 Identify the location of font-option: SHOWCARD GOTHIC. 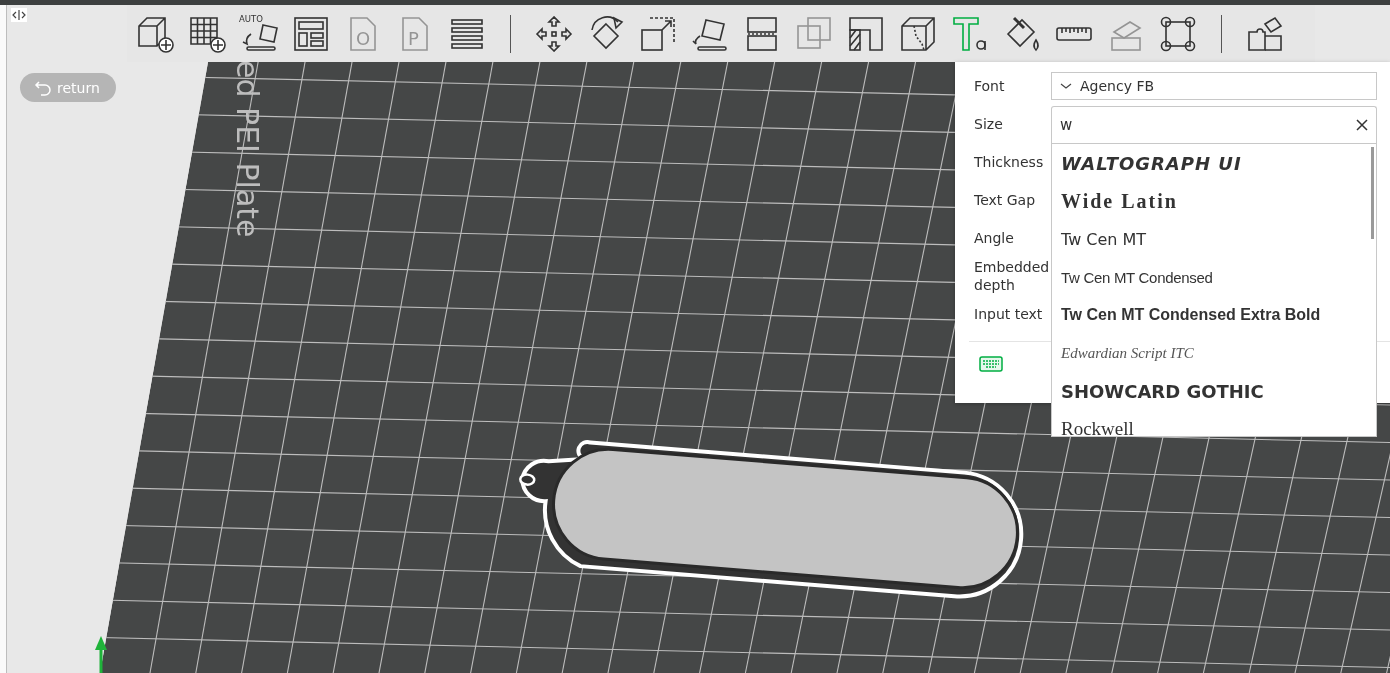
(1214, 391).